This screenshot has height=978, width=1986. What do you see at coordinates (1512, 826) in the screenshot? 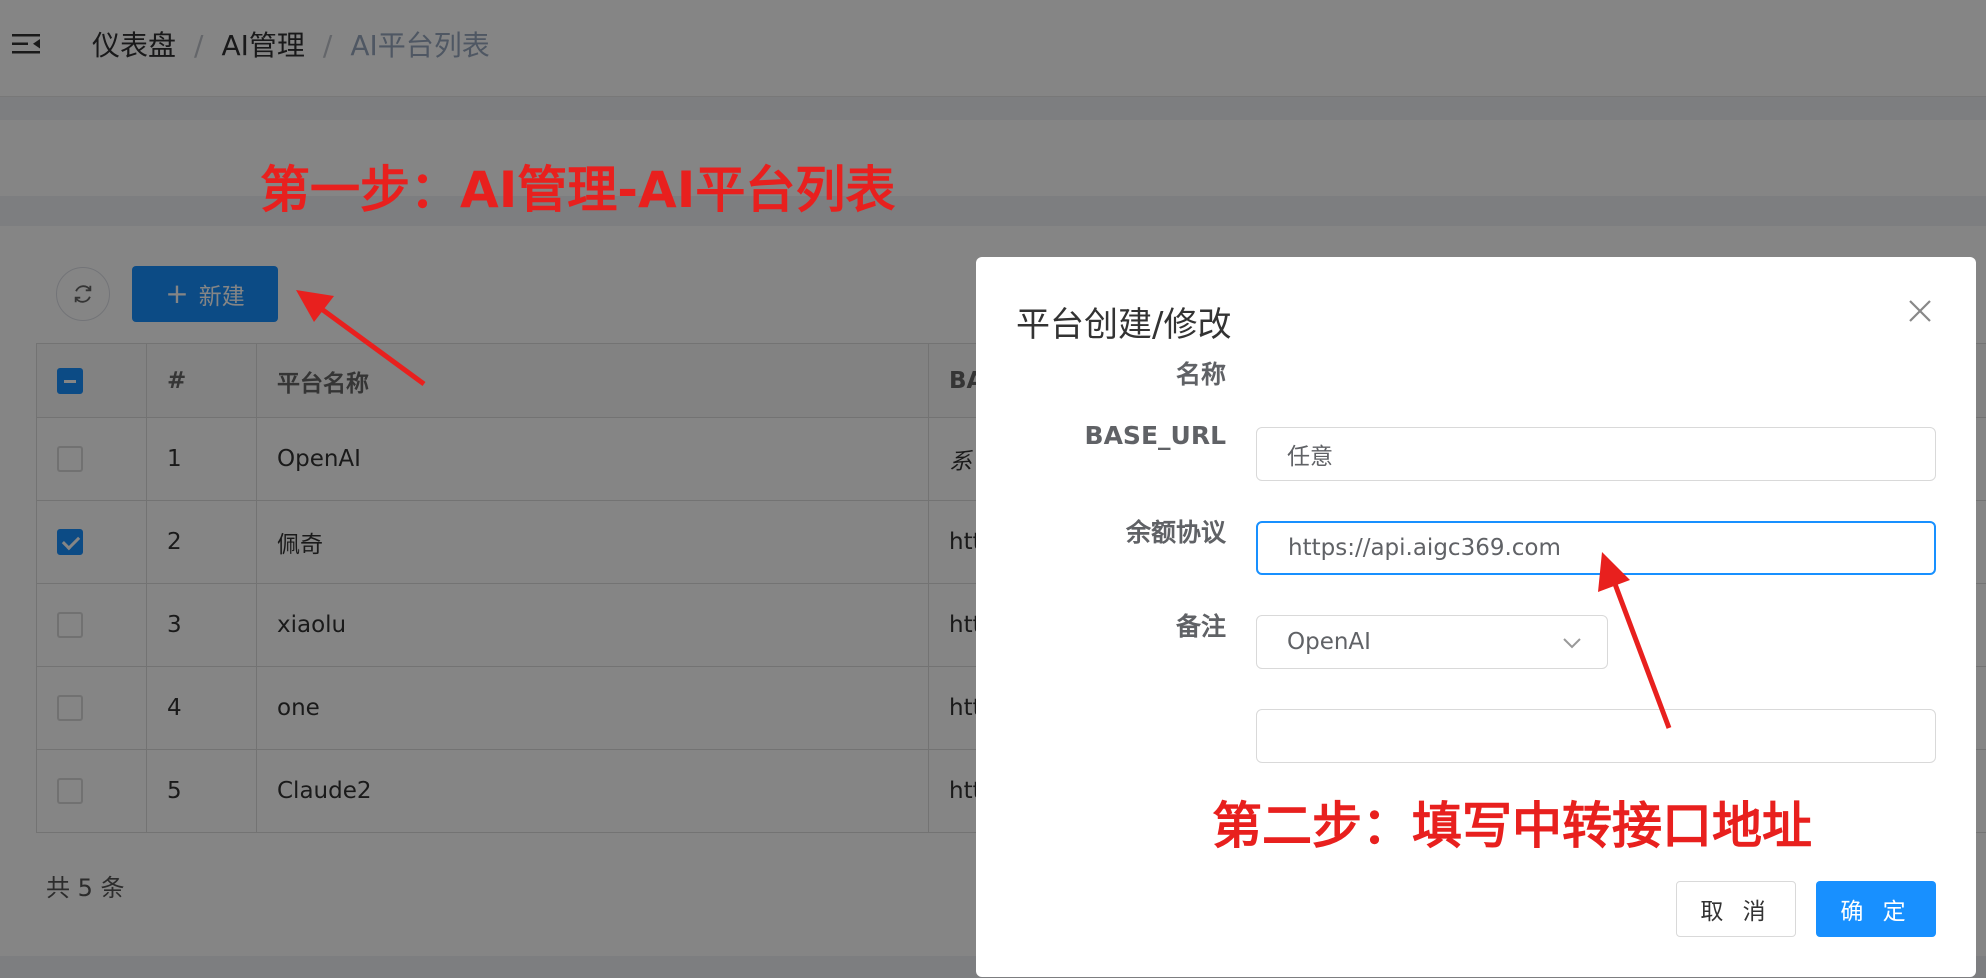
I see `annotation-step2: 第二步：填写中转接口地址` at bounding box center [1512, 826].